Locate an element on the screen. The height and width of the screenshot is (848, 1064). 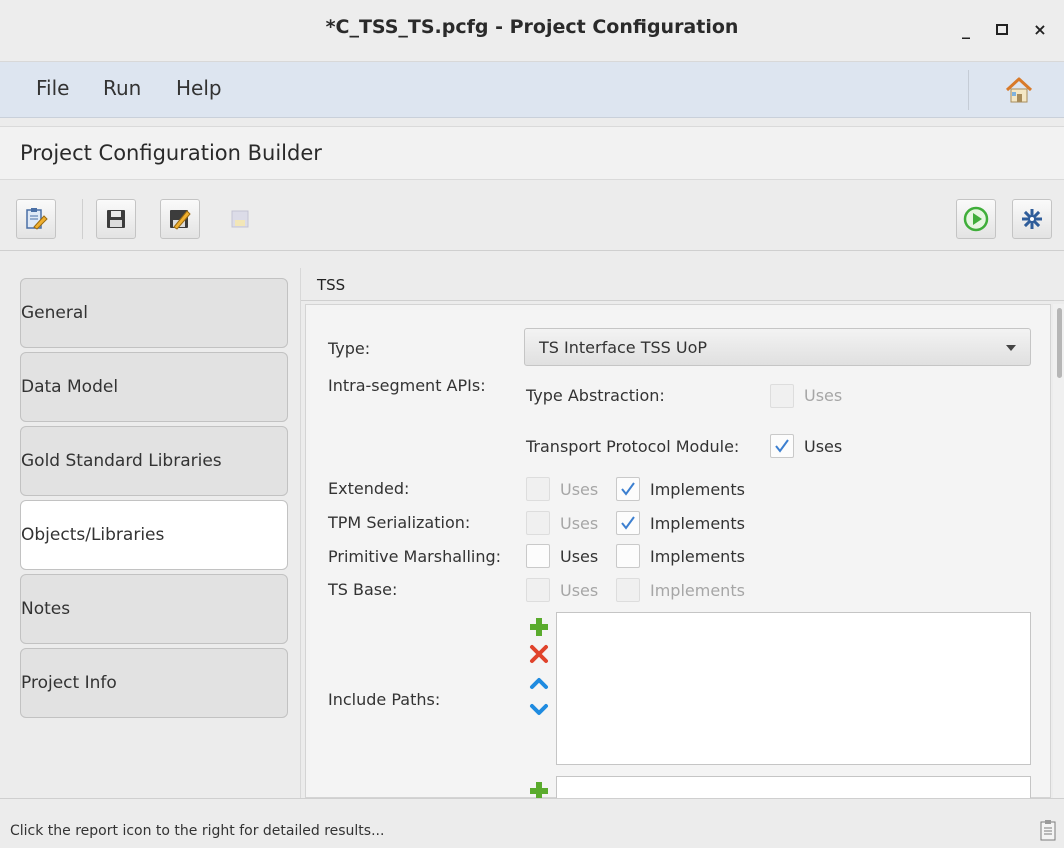
extended-implements-checkbox is located at coordinates (628, 489).